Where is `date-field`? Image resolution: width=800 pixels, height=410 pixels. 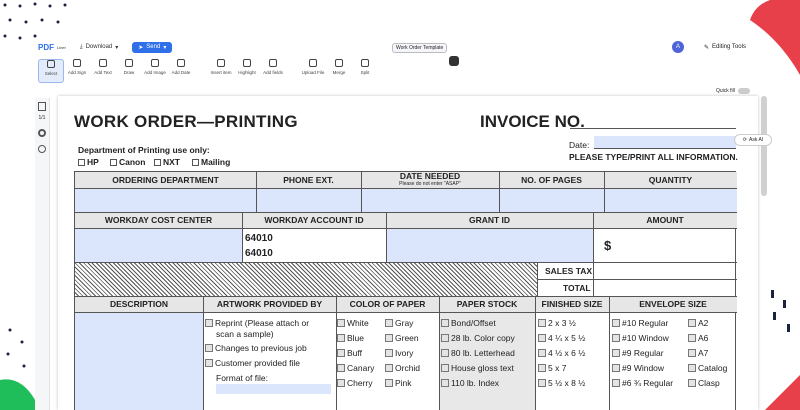 date-field is located at coordinates (665, 142).